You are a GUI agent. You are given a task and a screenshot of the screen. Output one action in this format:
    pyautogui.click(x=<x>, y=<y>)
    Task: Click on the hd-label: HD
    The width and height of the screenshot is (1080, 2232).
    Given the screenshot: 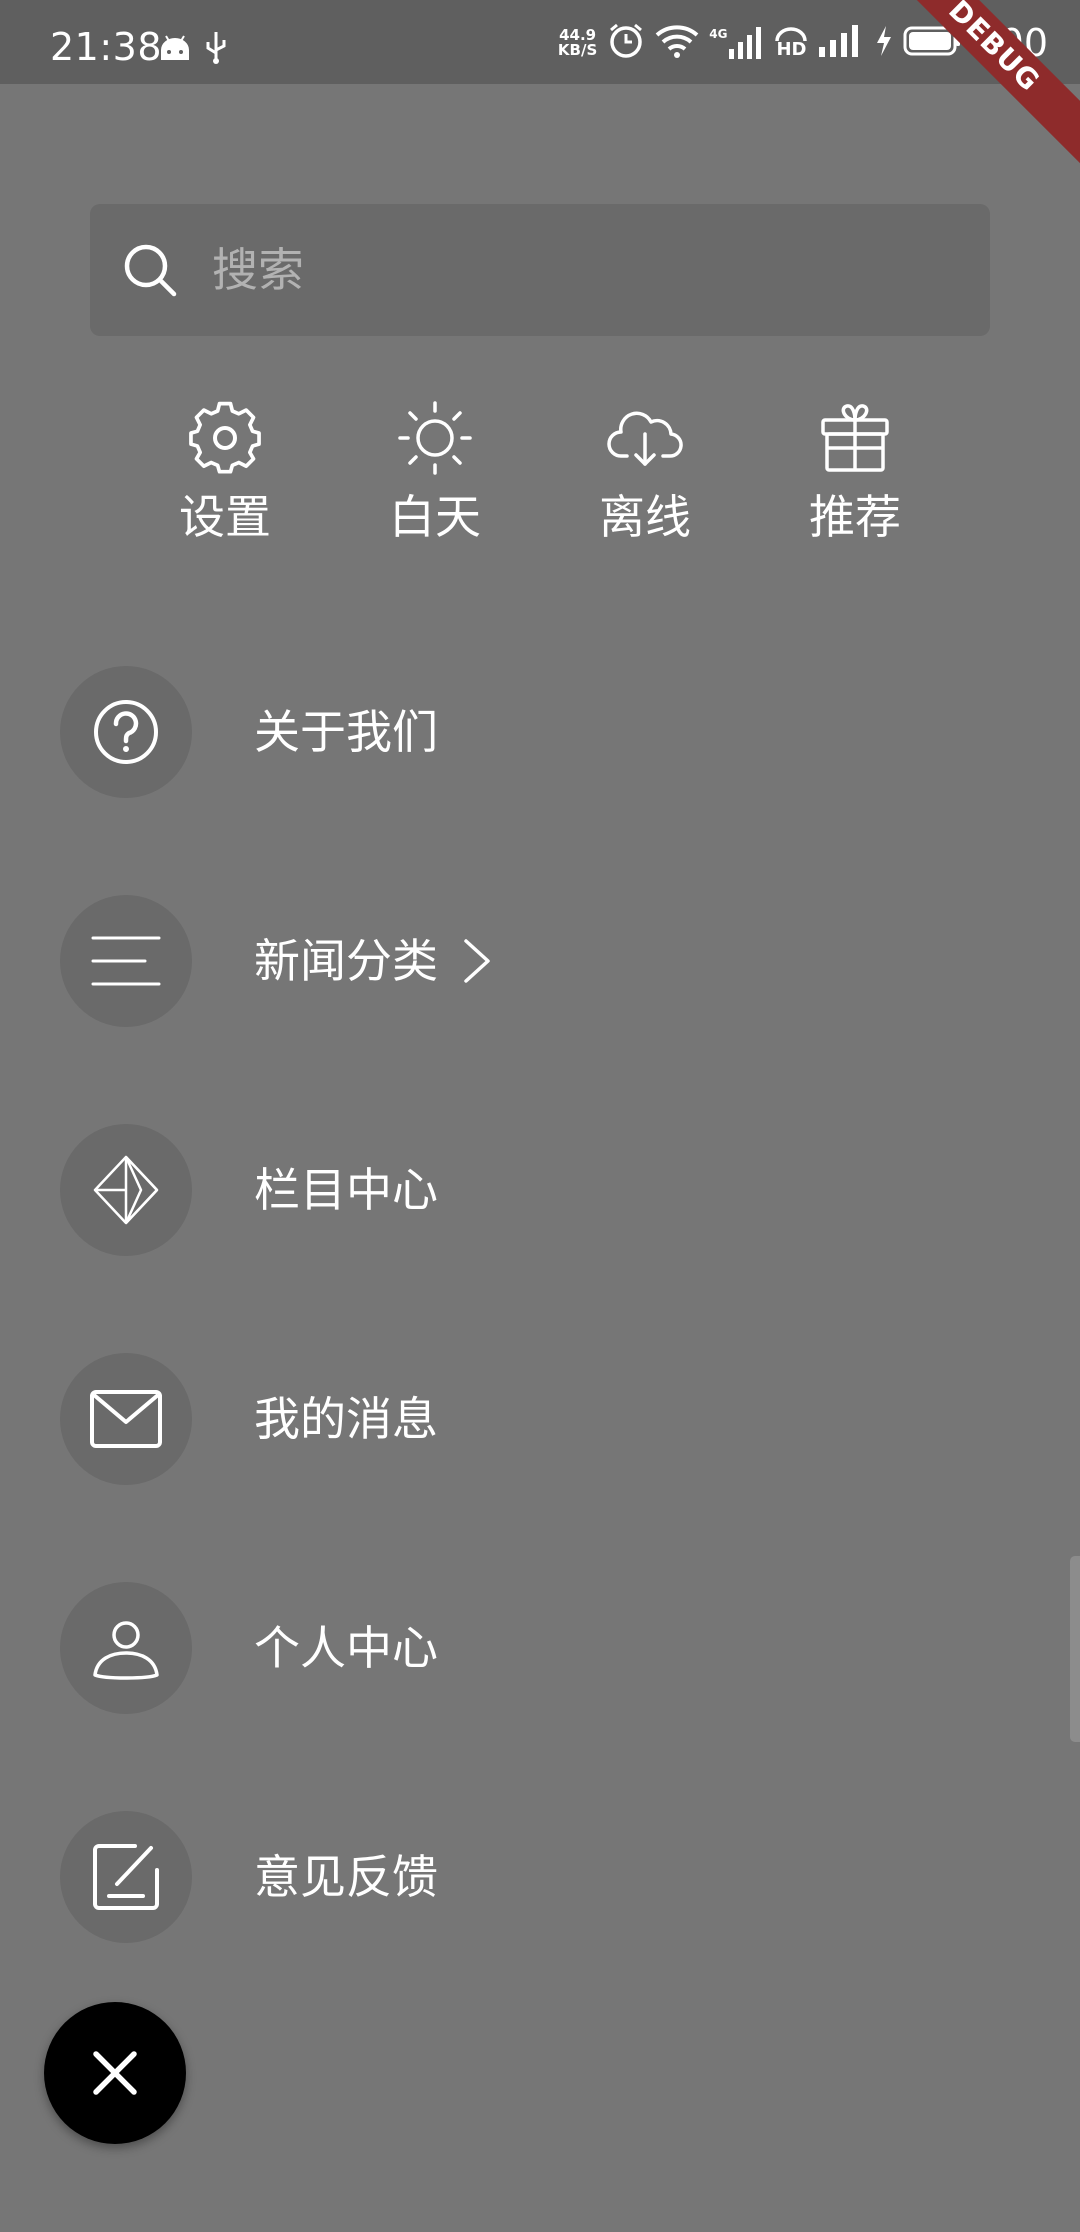 What is the action you would take?
    pyautogui.click(x=791, y=49)
    